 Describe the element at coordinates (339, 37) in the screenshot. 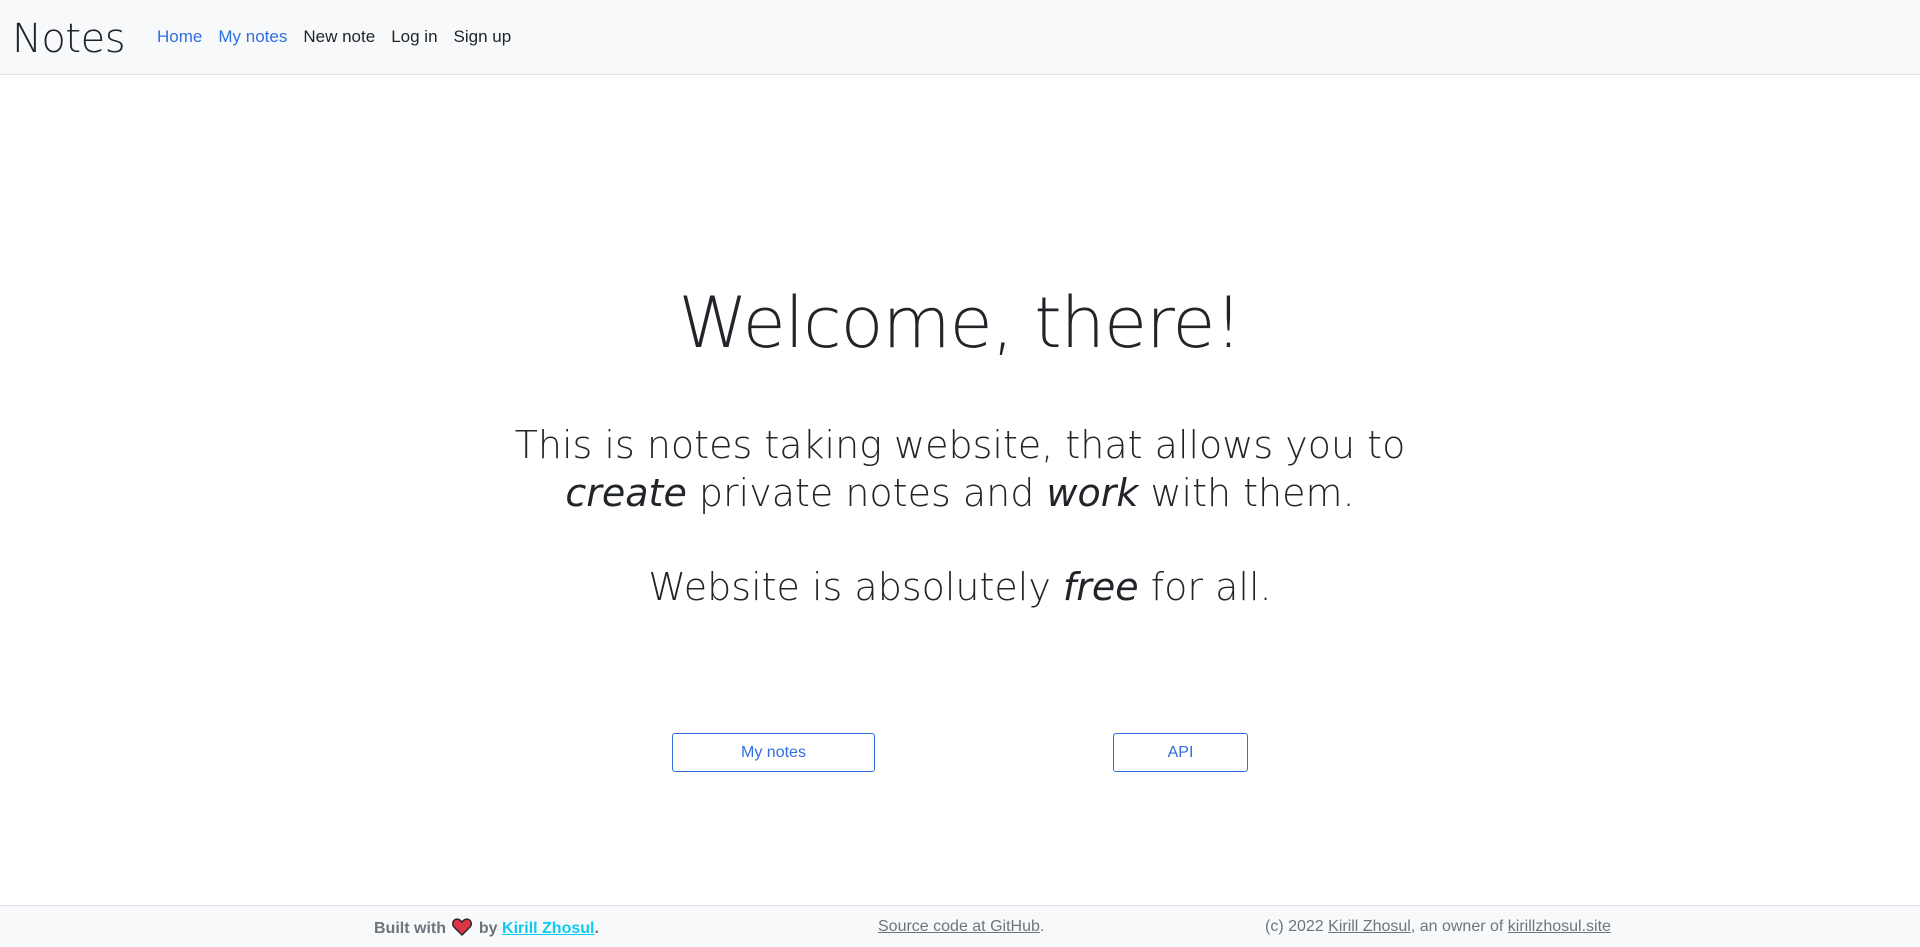

I see `nav-new-note: New note` at that location.